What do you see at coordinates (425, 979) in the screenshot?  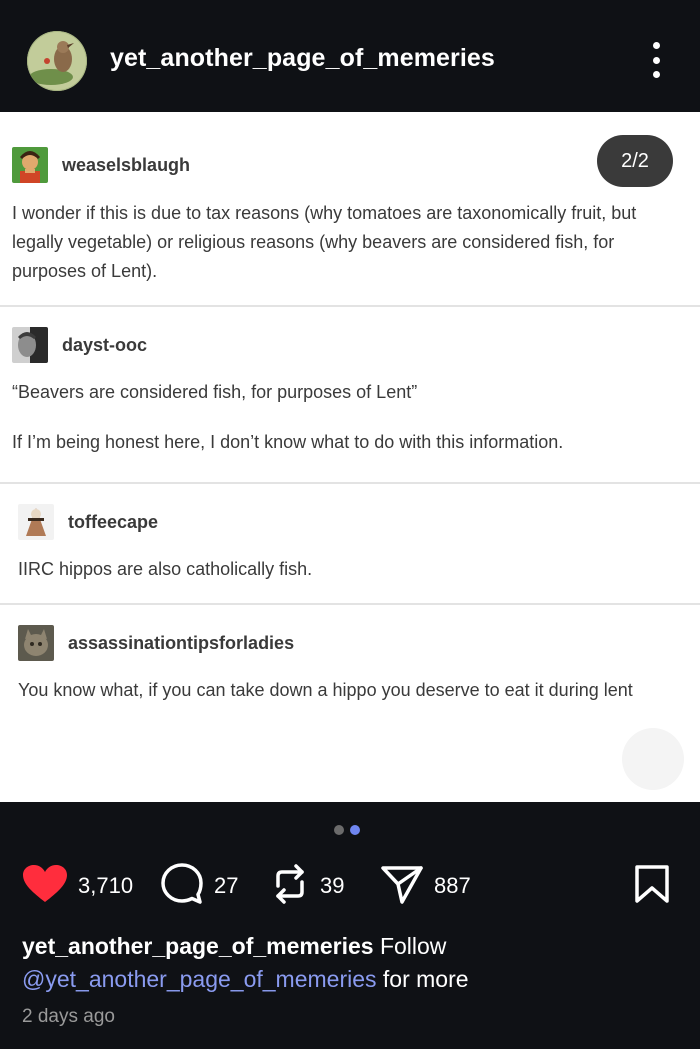 I see `caption-suffix: for more` at bounding box center [425, 979].